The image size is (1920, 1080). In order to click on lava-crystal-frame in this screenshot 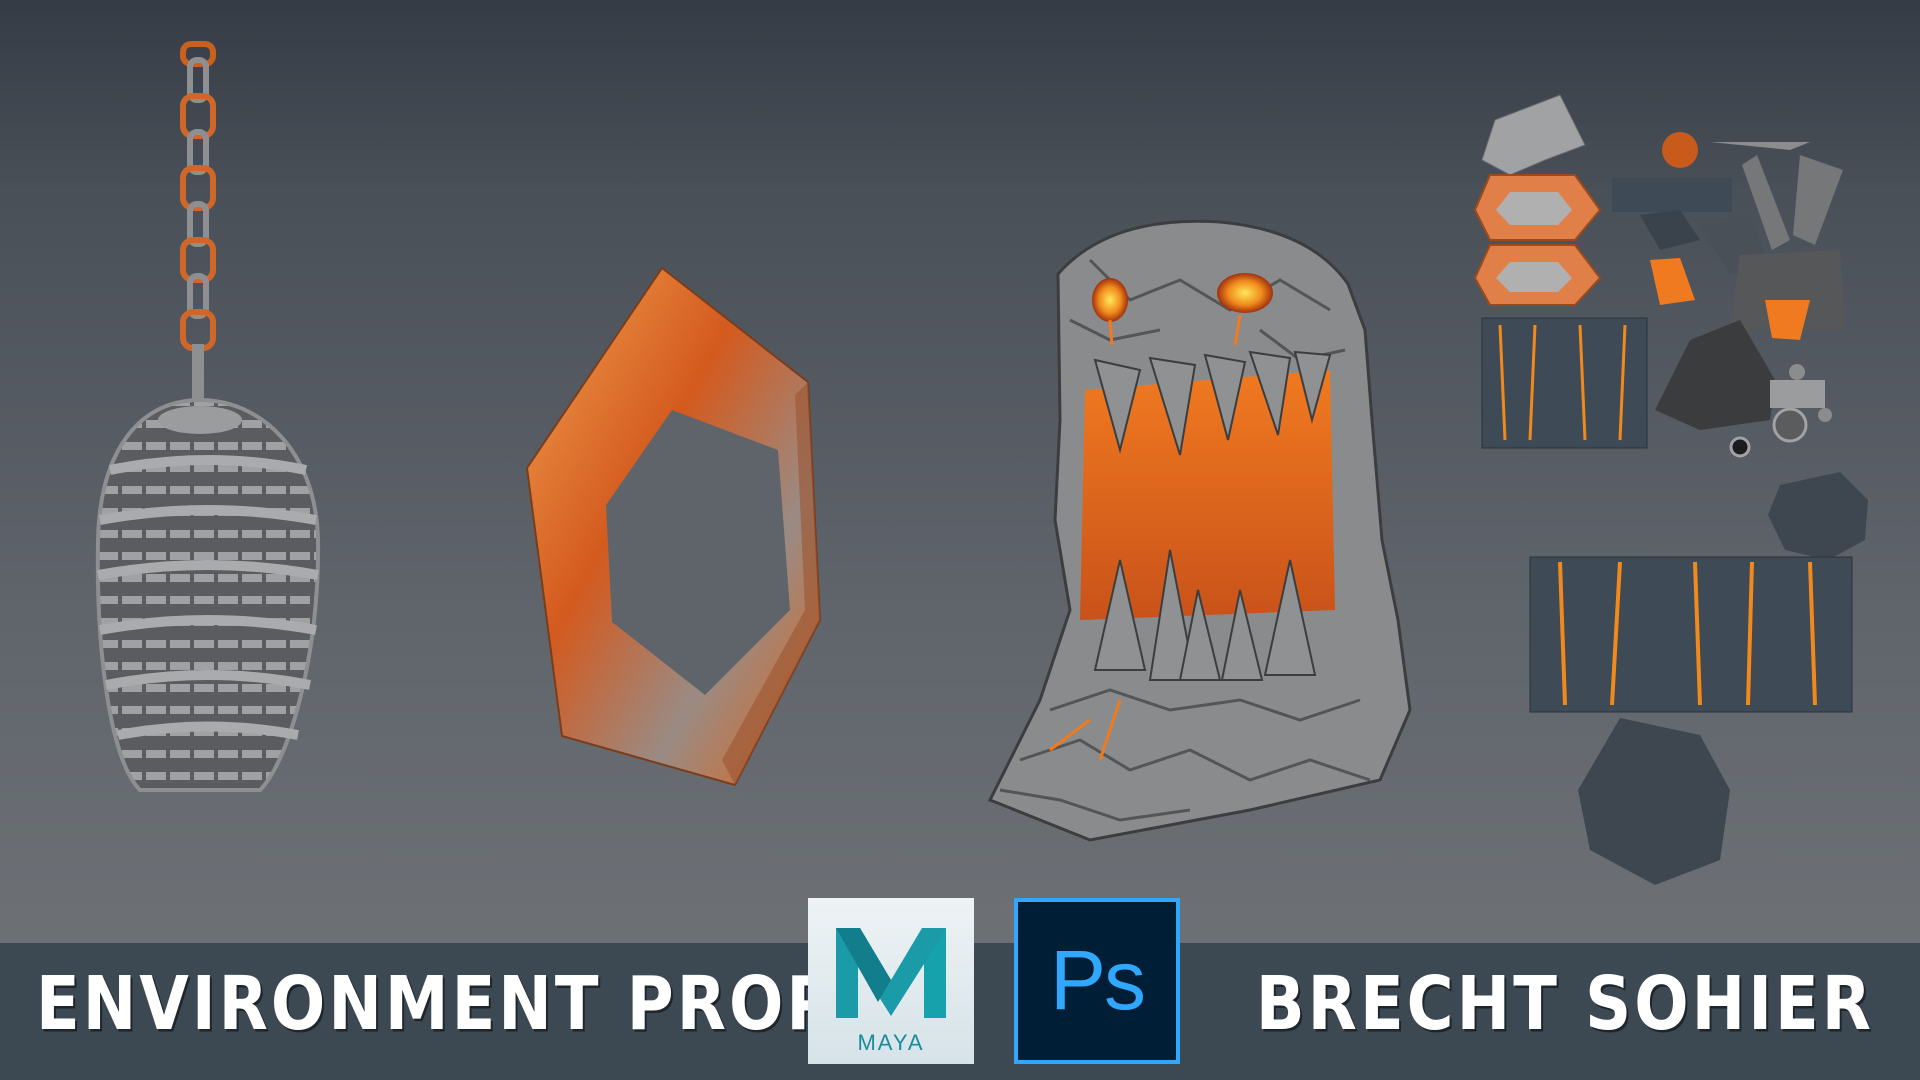, I will do `click(673, 526)`.